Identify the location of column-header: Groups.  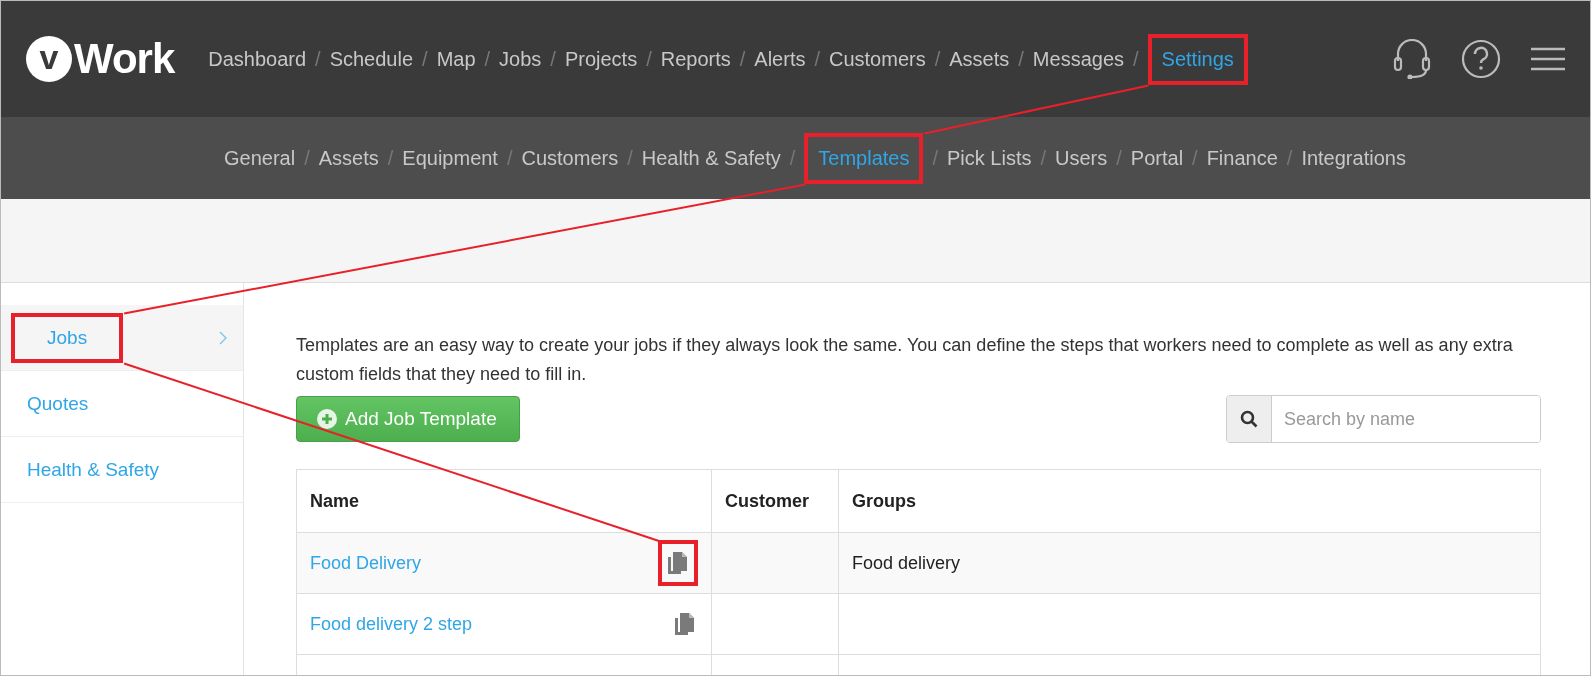
(1189, 501).